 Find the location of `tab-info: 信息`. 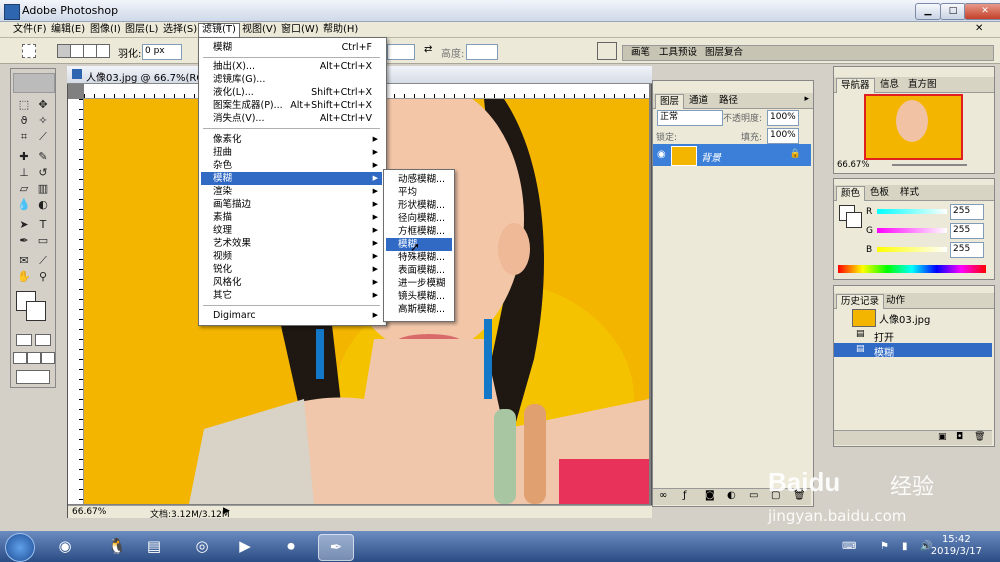

tab-info: 信息 is located at coordinates (889, 85).